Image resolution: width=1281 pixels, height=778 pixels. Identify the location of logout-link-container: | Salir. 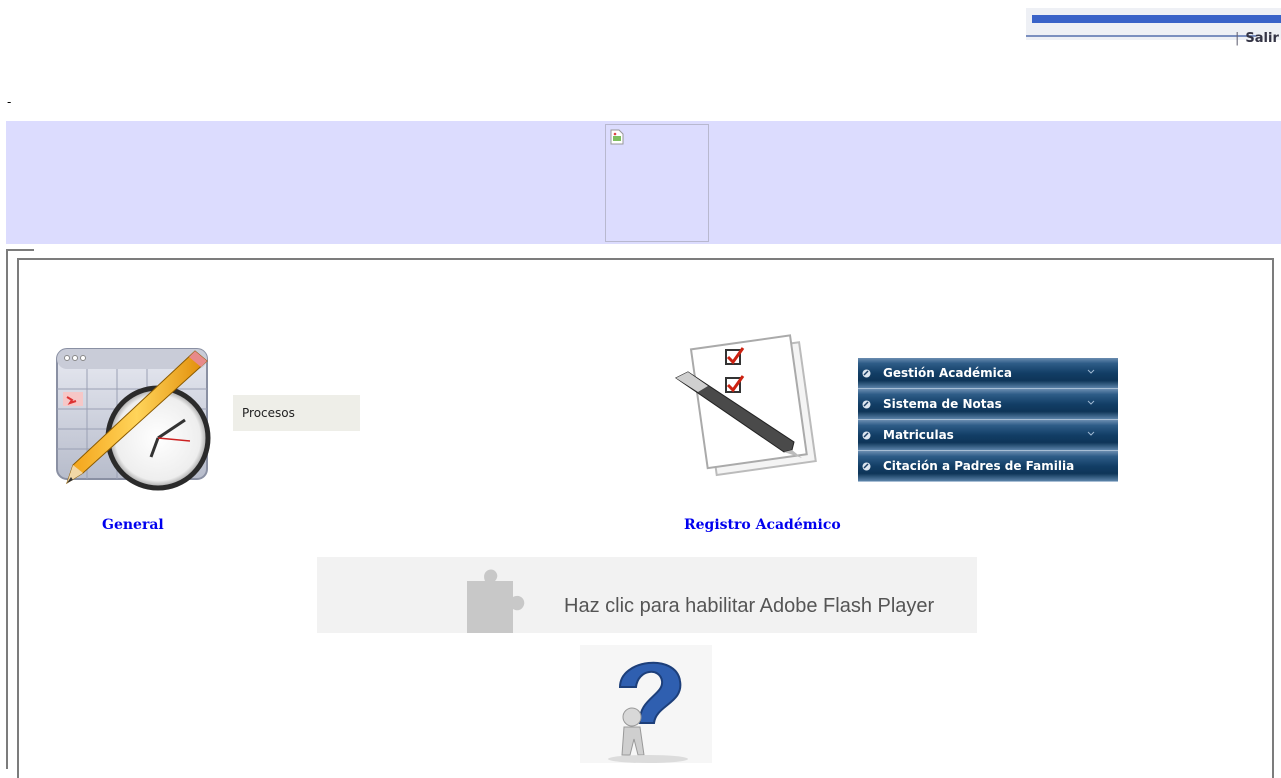
(1257, 38).